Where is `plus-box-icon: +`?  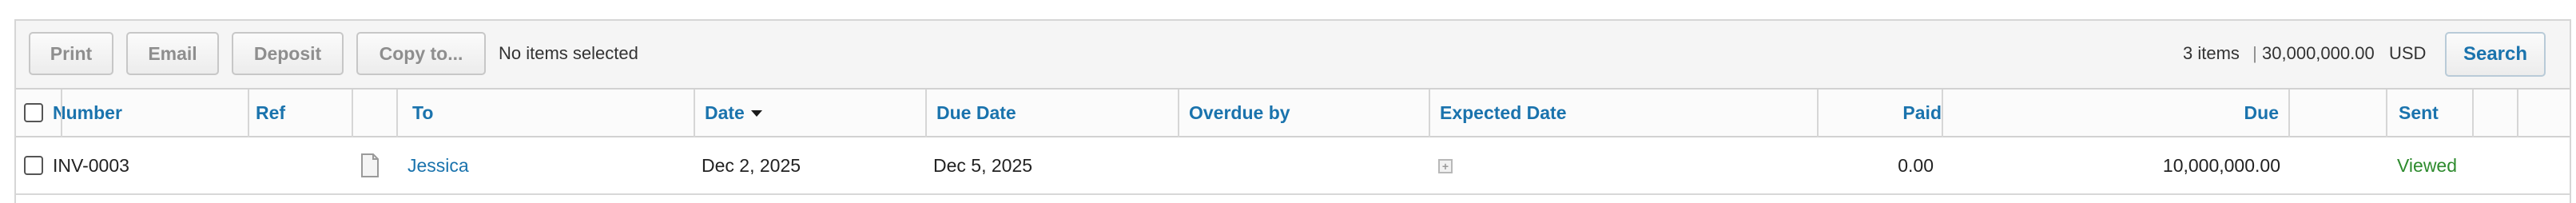
plus-box-icon: + is located at coordinates (1445, 166).